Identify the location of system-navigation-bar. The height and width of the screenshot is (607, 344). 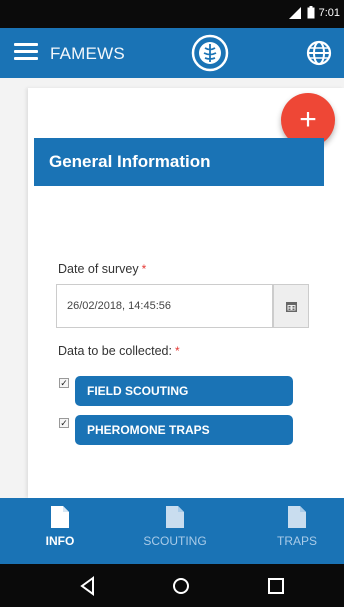
(172, 585).